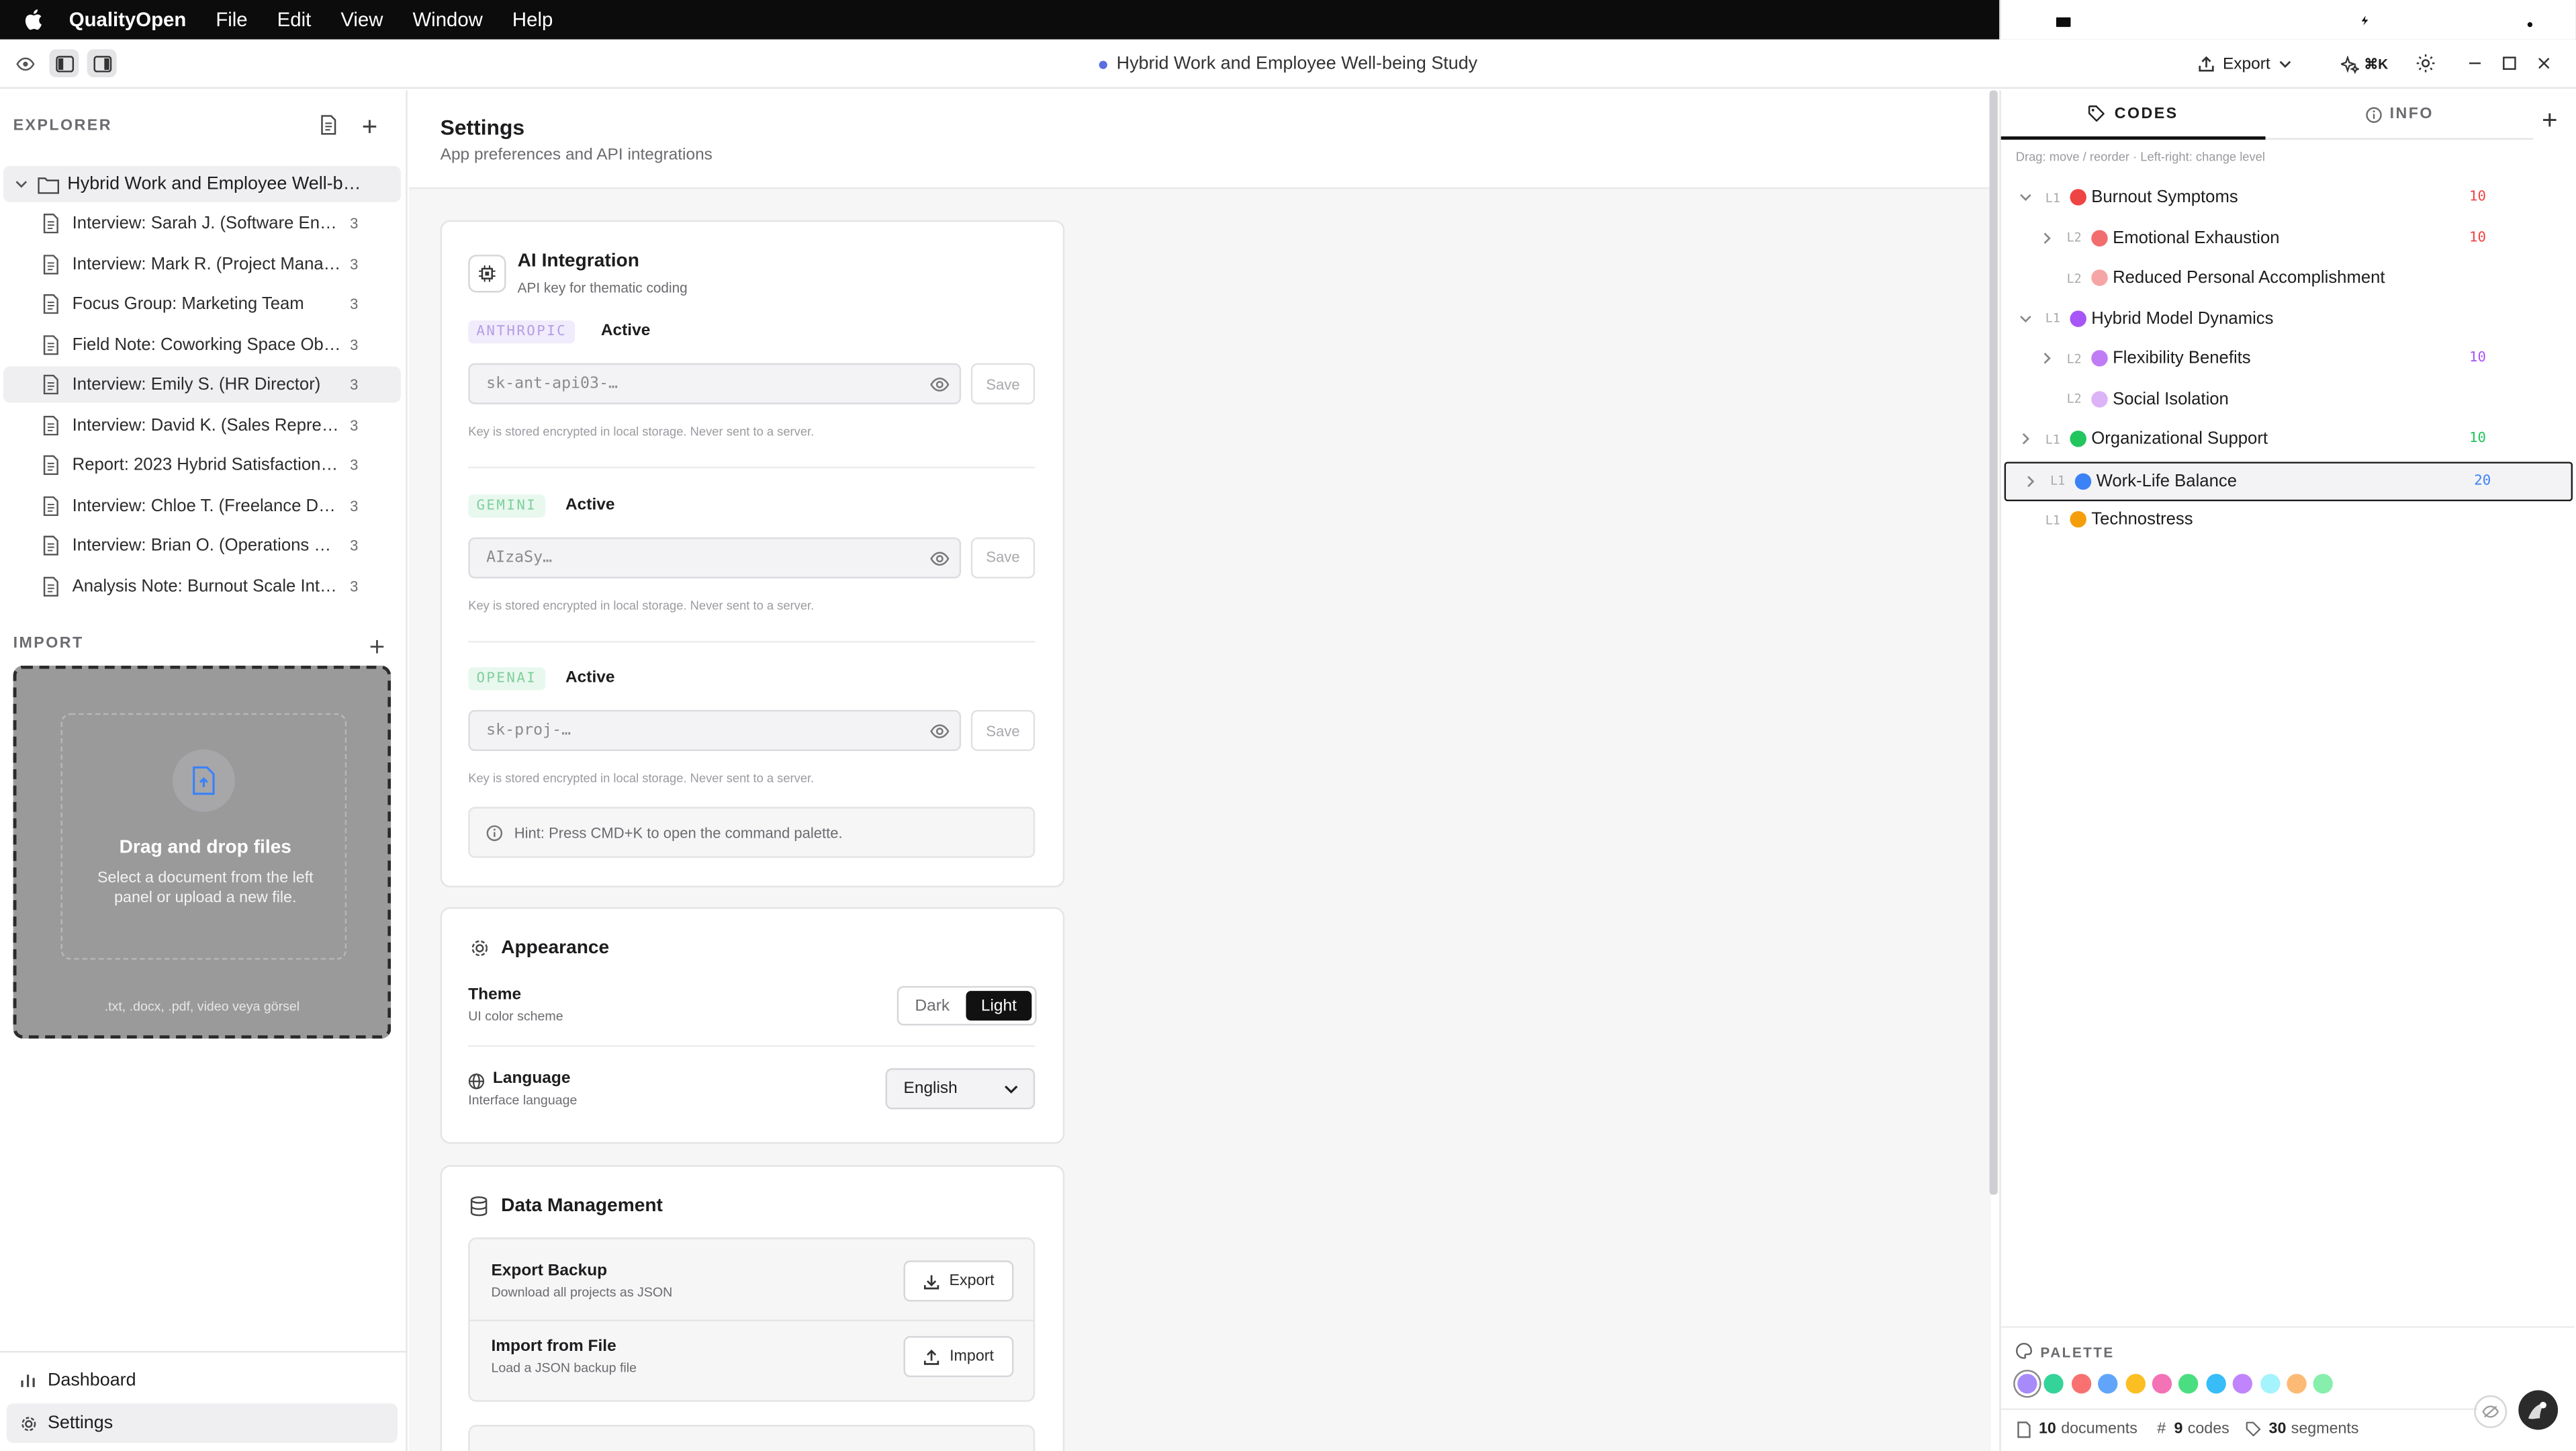 Image resolution: width=2576 pixels, height=1451 pixels. Describe the element at coordinates (64, 63) in the screenshot. I see `toggle-left-sidebar-button` at that location.